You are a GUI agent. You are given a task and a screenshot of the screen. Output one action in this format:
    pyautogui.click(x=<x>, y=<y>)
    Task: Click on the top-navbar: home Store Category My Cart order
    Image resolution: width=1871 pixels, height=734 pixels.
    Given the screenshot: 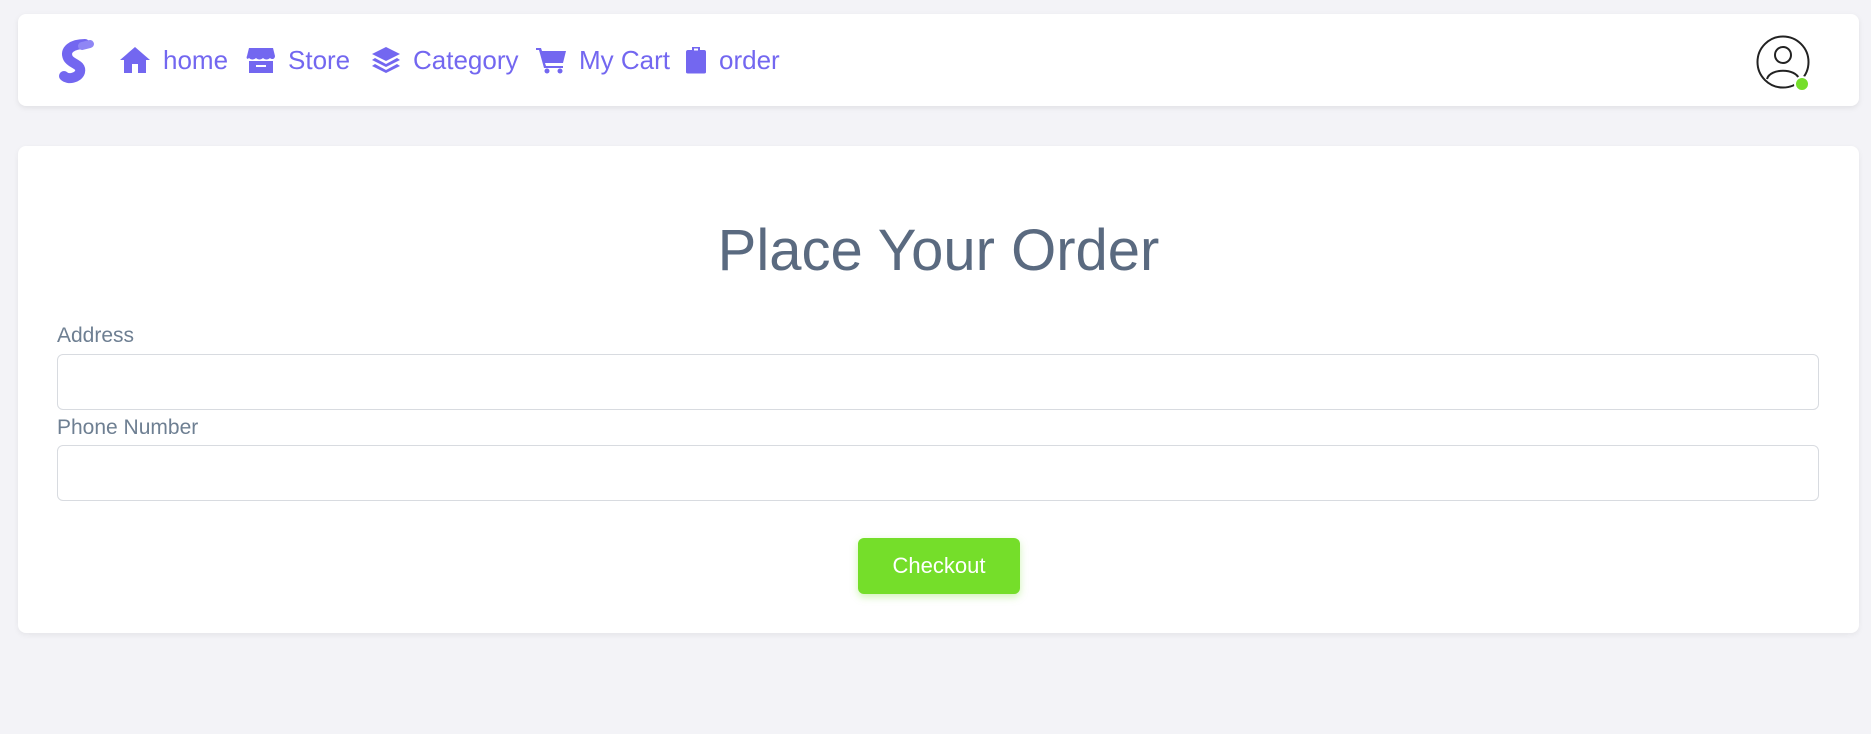 What is the action you would take?
    pyautogui.click(x=938, y=60)
    